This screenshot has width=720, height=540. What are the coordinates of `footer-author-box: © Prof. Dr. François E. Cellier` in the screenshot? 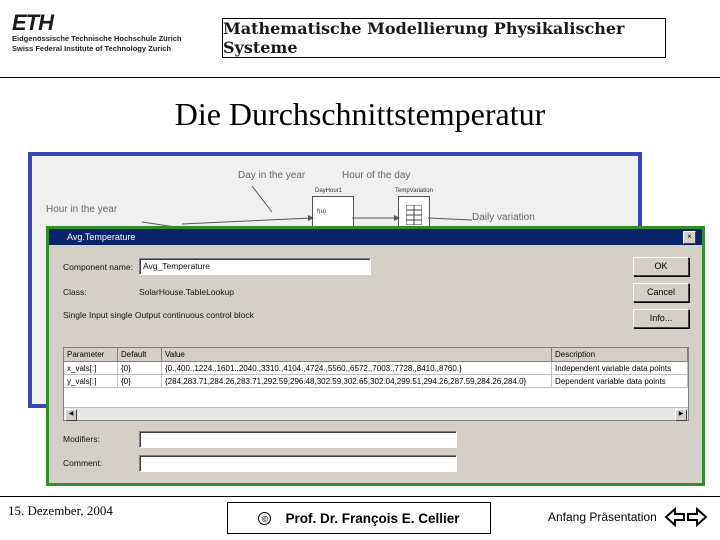 It's located at (359, 518).